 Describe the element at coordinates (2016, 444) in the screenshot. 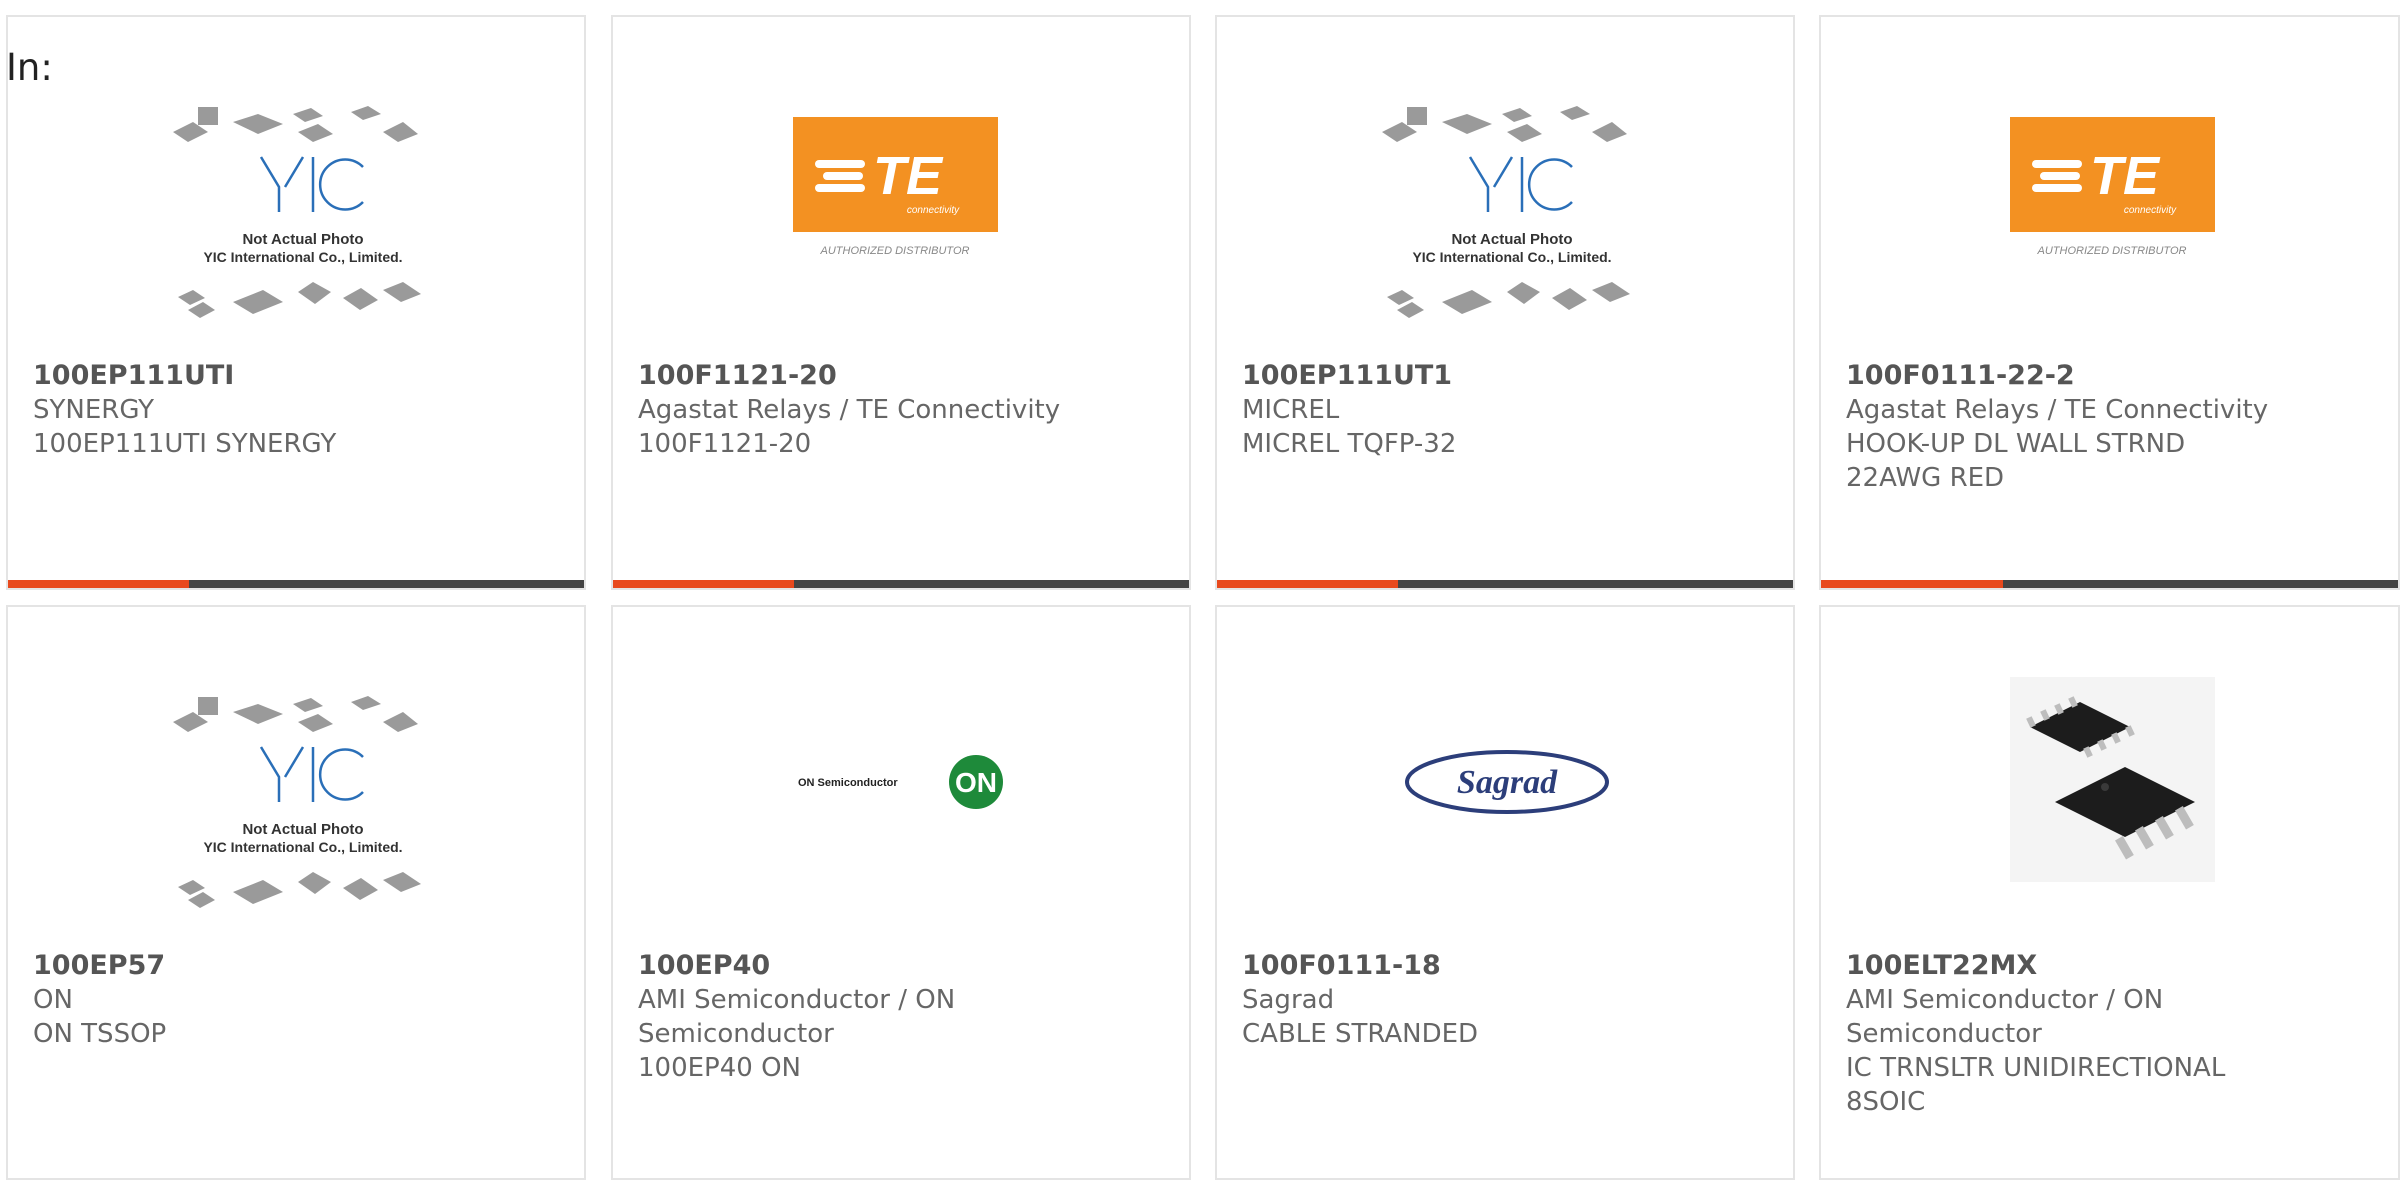

I see `description: HOOK-UP DL WALL STRND` at that location.